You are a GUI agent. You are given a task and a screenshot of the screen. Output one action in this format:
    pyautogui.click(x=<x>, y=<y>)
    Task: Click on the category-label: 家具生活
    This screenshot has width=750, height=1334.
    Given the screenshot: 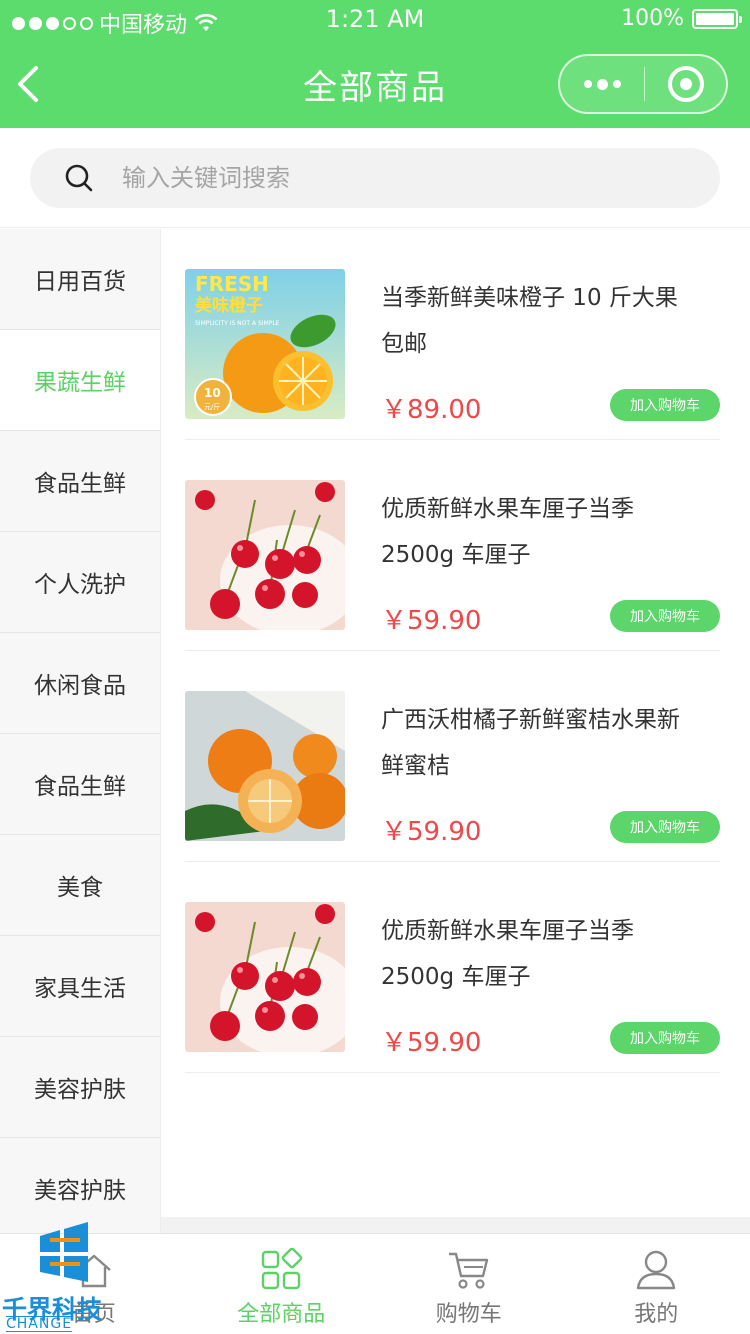 What is the action you would take?
    pyautogui.click(x=80, y=989)
    